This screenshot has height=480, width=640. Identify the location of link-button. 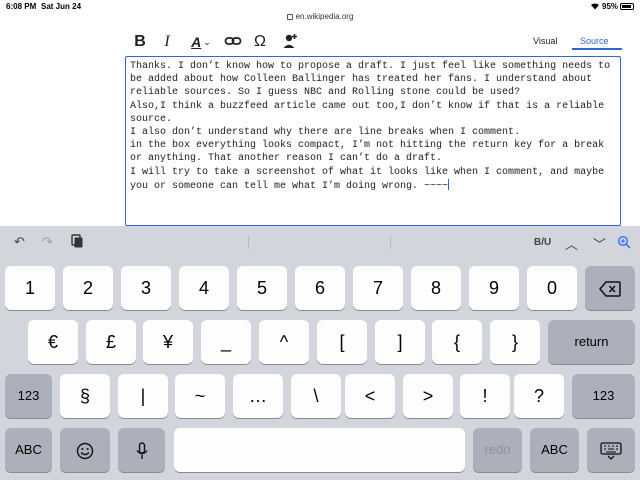
(233, 42).